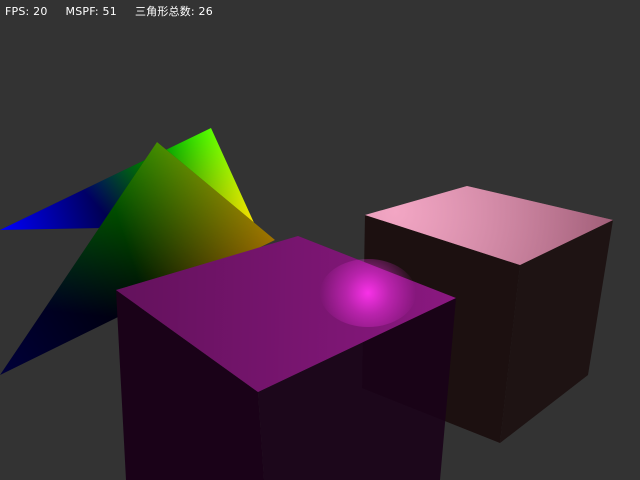  Describe the element at coordinates (91, 11) in the screenshot. I see `mspf-readout: MSPF: 51` at that location.